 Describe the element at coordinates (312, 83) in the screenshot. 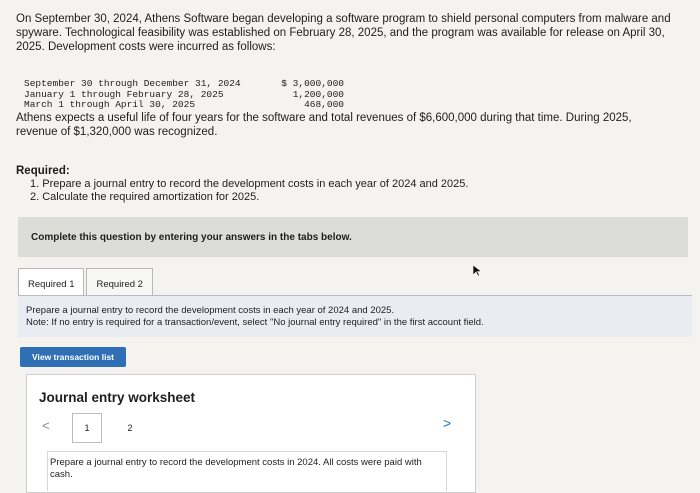

I see `cost-amount: $ 3,000,000` at that location.